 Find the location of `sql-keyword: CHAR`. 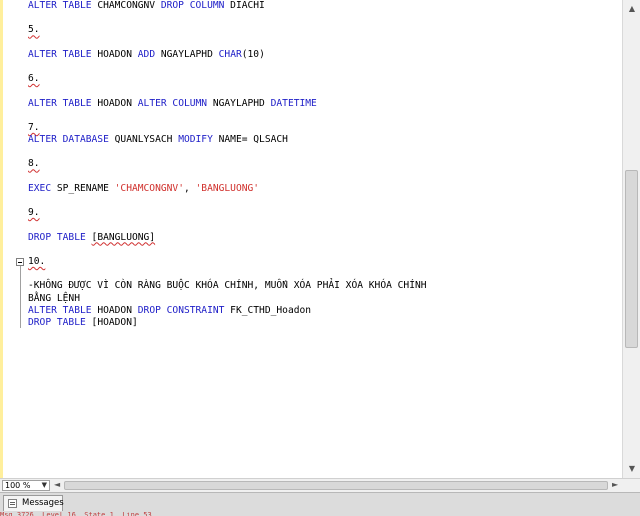

sql-keyword: CHAR is located at coordinates (230, 54).